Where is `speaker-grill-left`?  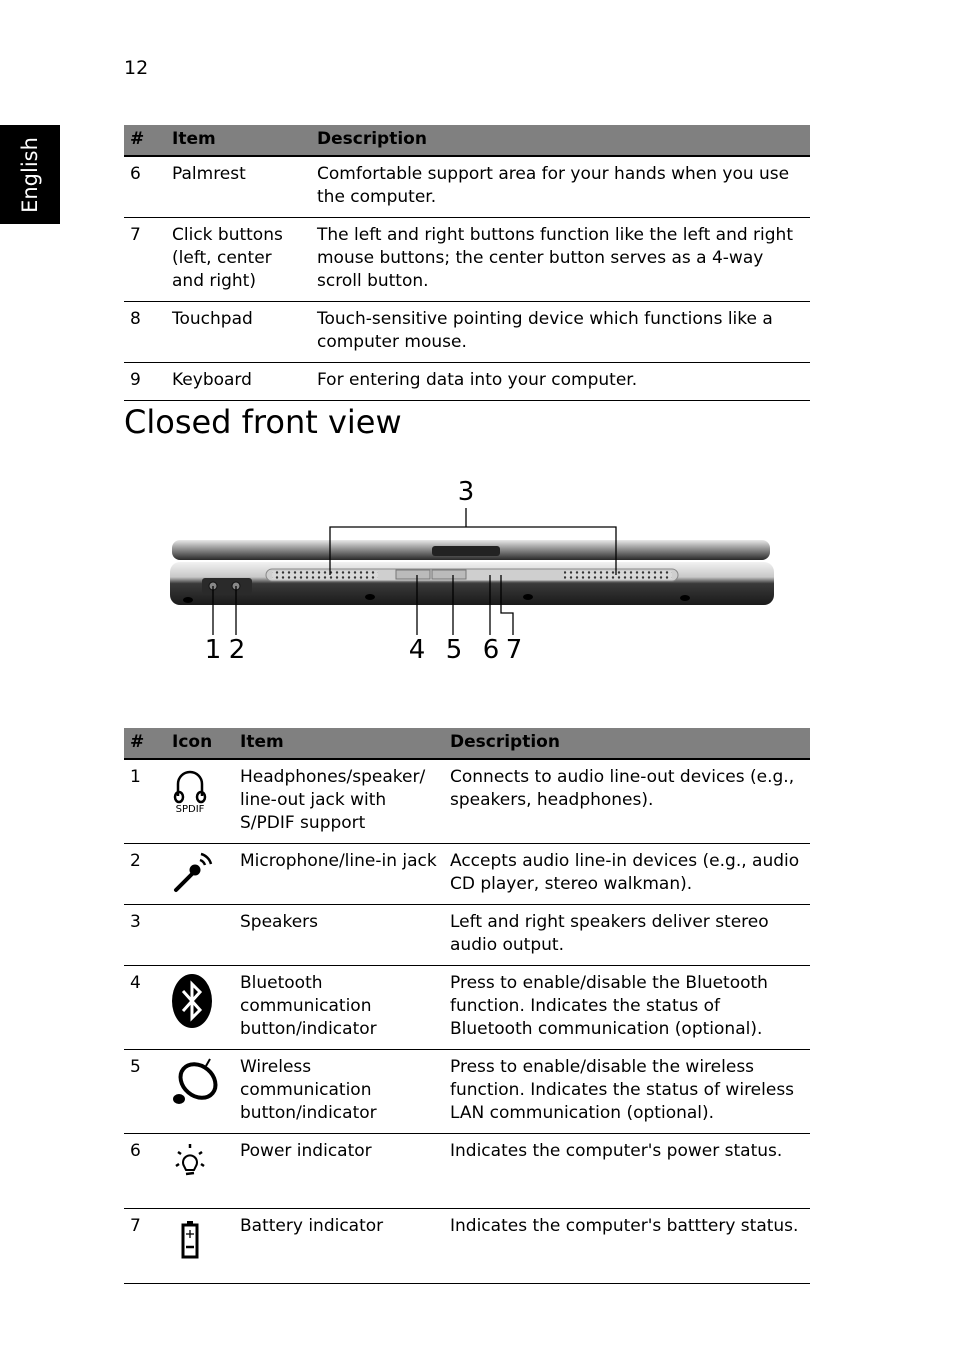
speaker-grill-left is located at coordinates (325, 575).